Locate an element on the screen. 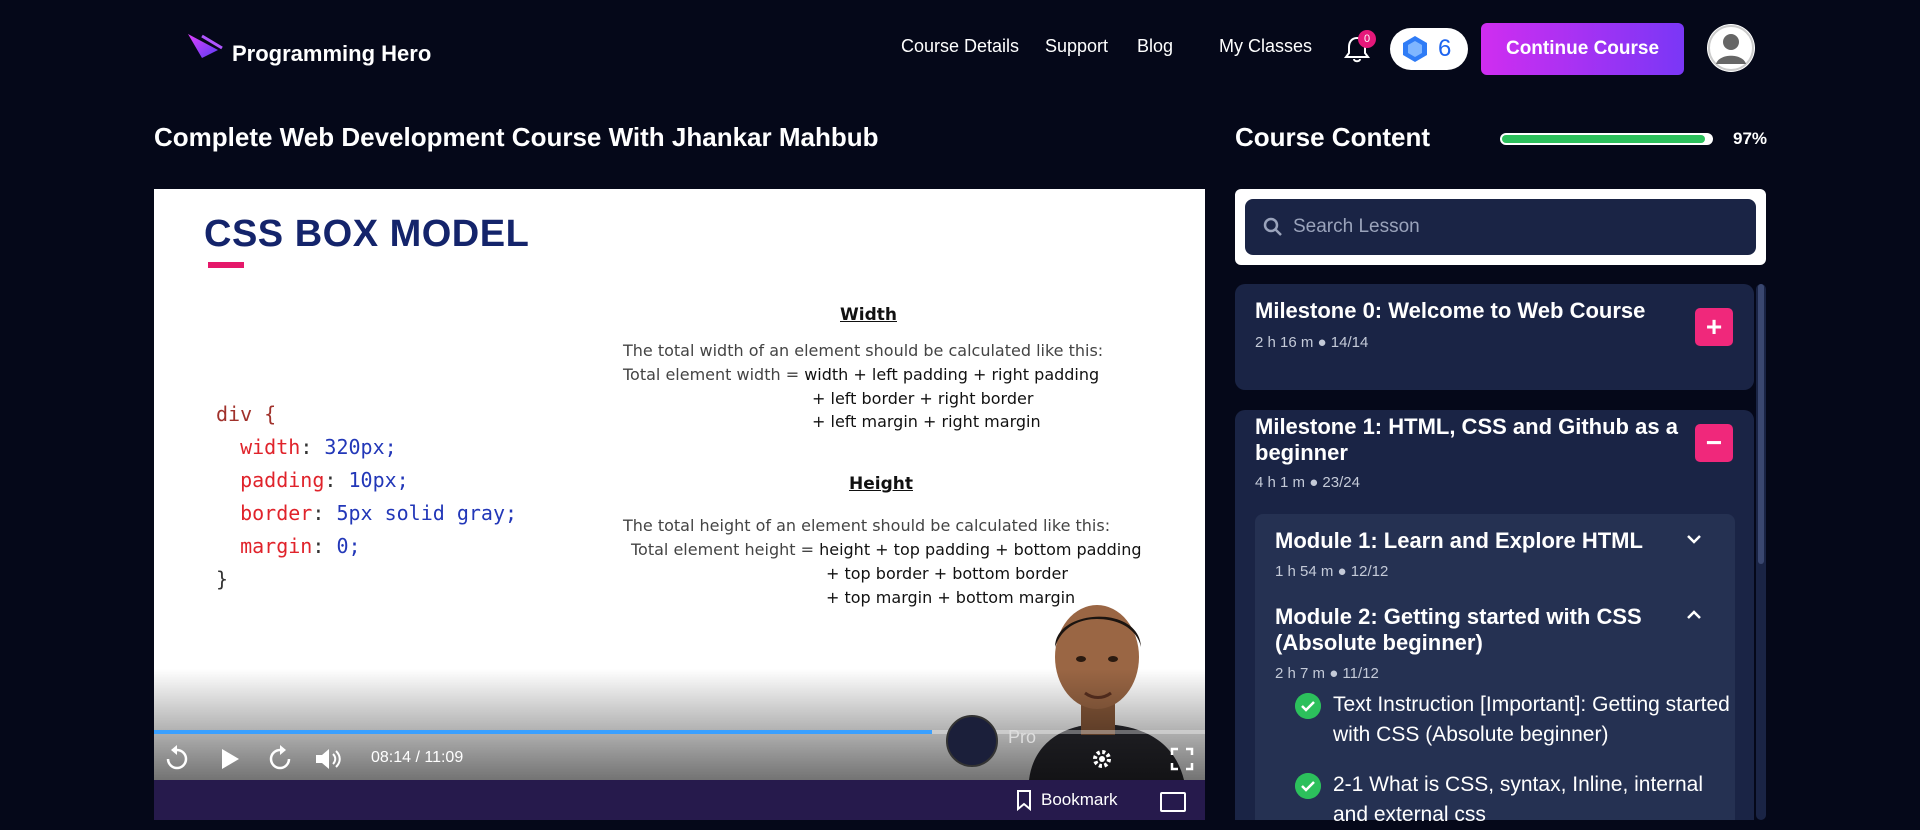 The height and width of the screenshot is (830, 1920). volume-icon is located at coordinates (327, 759).